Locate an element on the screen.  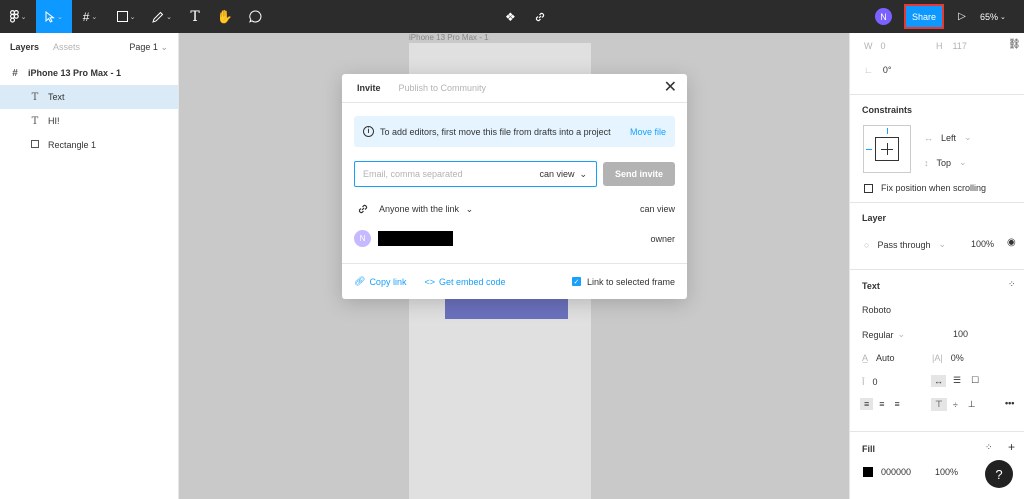
component-icon: ❖ is located at coordinates (510, 17).